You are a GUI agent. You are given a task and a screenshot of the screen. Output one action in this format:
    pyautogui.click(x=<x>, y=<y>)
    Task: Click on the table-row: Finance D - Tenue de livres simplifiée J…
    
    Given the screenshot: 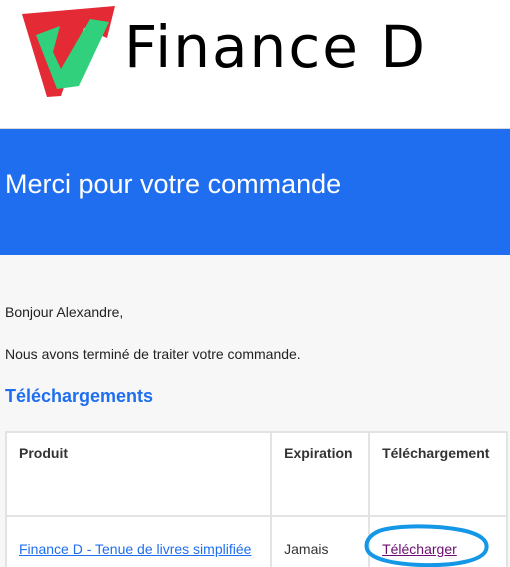 What is the action you would take?
    pyautogui.click(x=256, y=541)
    